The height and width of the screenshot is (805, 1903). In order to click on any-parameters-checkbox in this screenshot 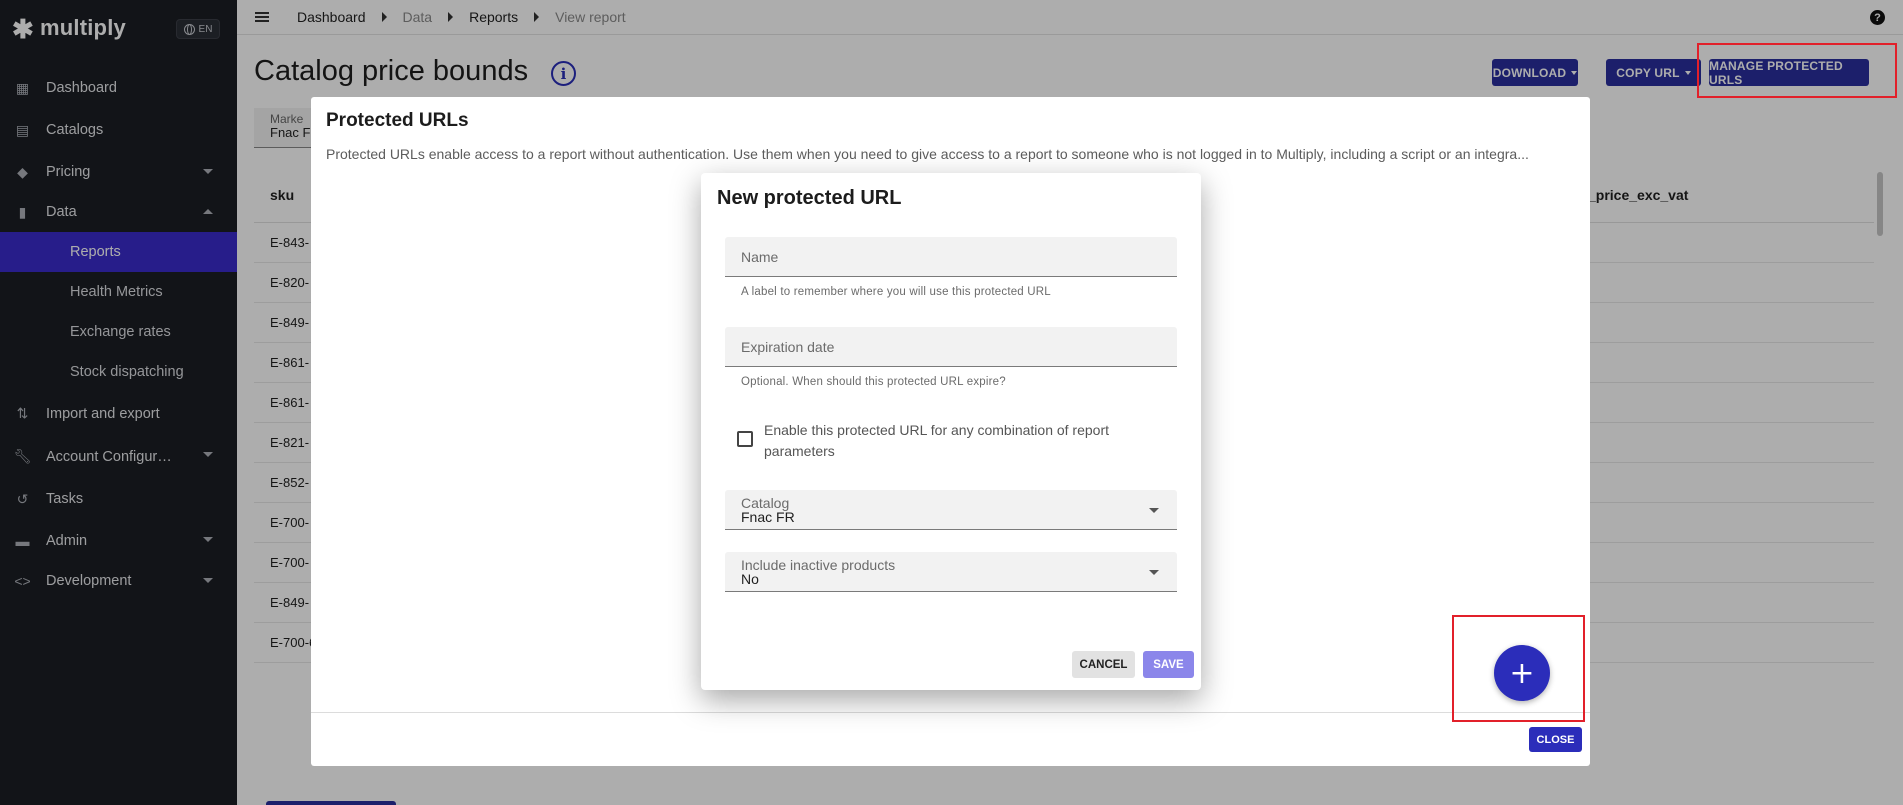, I will do `click(745, 439)`.